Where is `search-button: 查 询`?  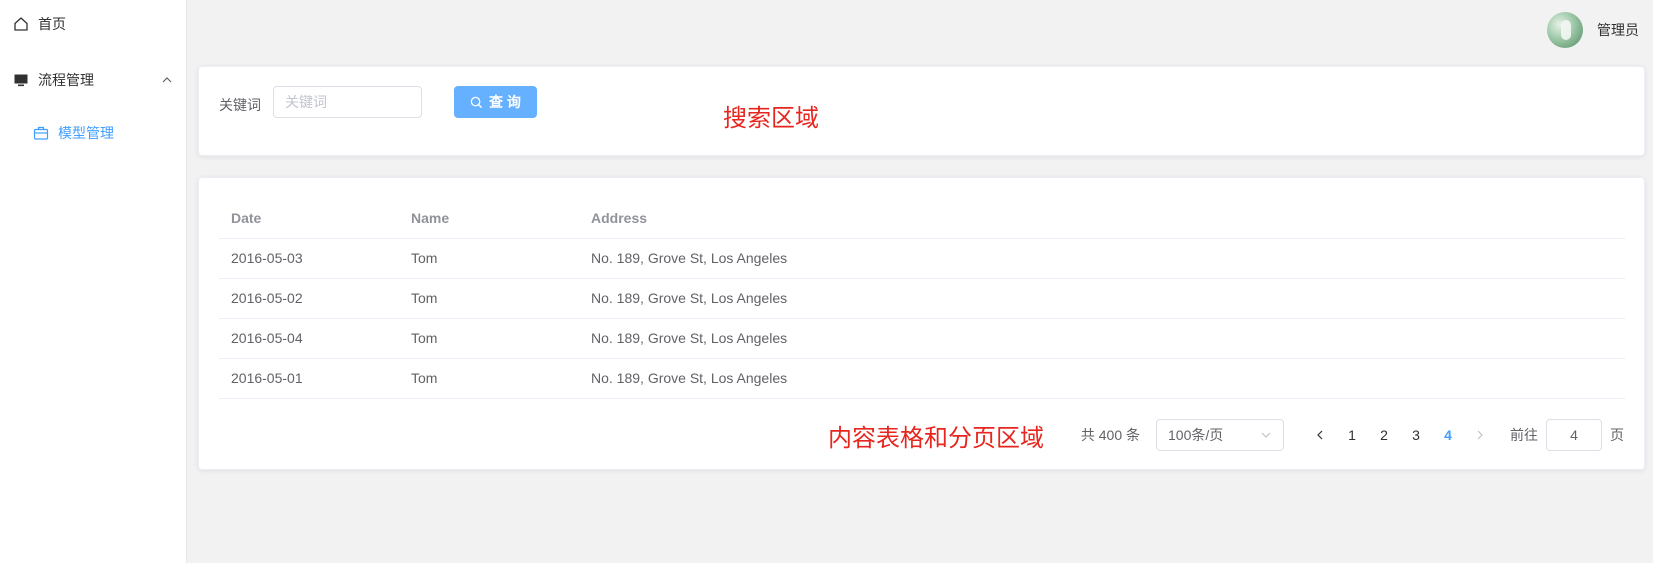 search-button: 查 询 is located at coordinates (495, 102).